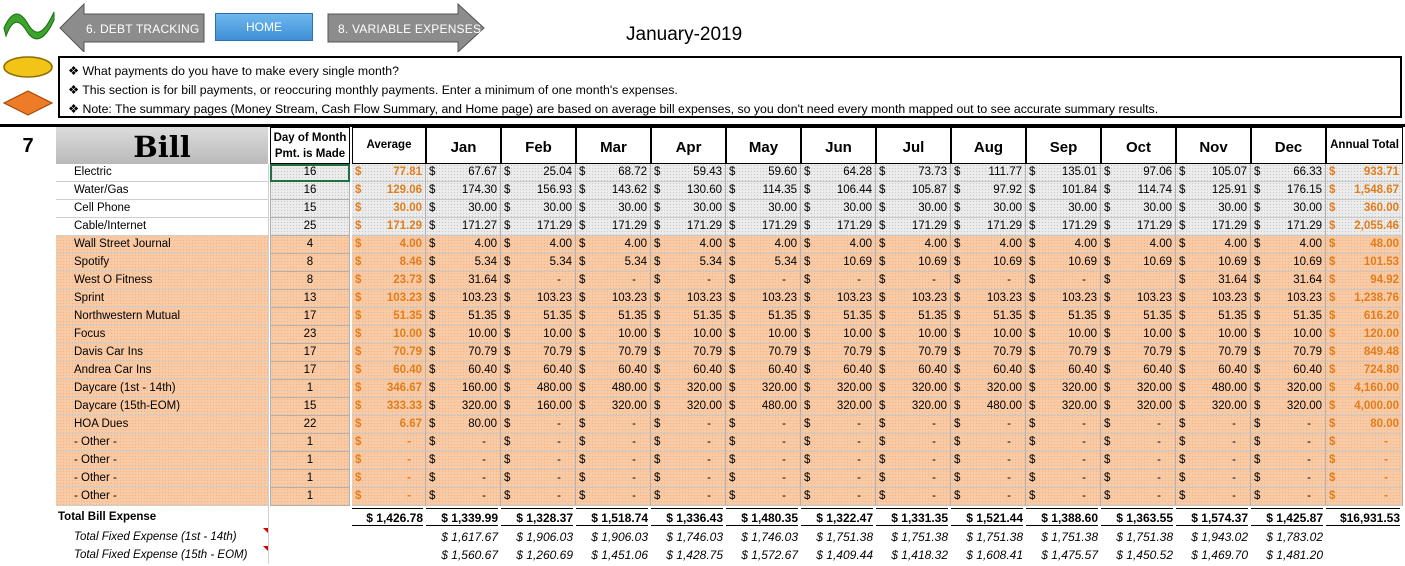 The height and width of the screenshot is (566, 1405). What do you see at coordinates (1138, 191) in the screenshot?
I see `month-value-cell: $114.74` at bounding box center [1138, 191].